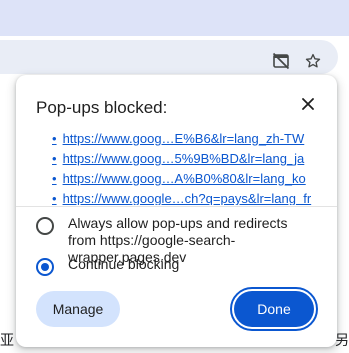 Image resolution: width=349 pixels, height=353 pixels. Describe the element at coordinates (124, 264) in the screenshot. I see `option-label: Continue blocking` at that location.